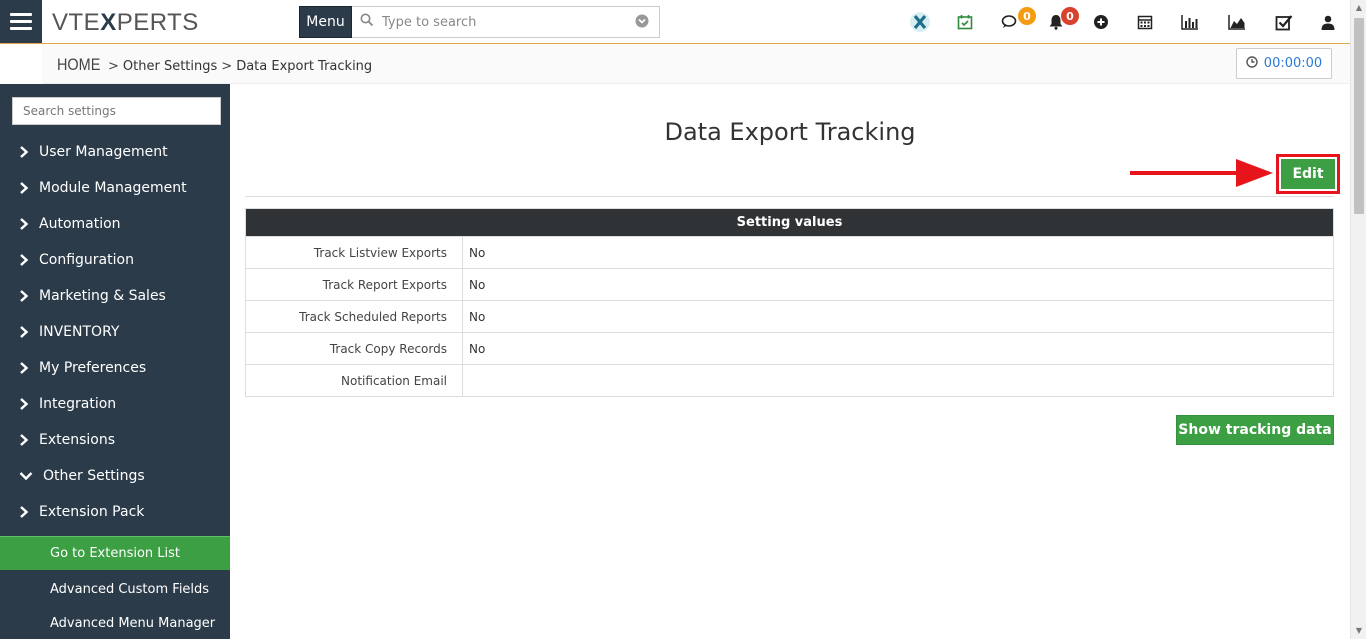 This screenshot has height=639, width=1366. What do you see at coordinates (354, 348) in the screenshot?
I see `setting-label: Track Copy Records` at bounding box center [354, 348].